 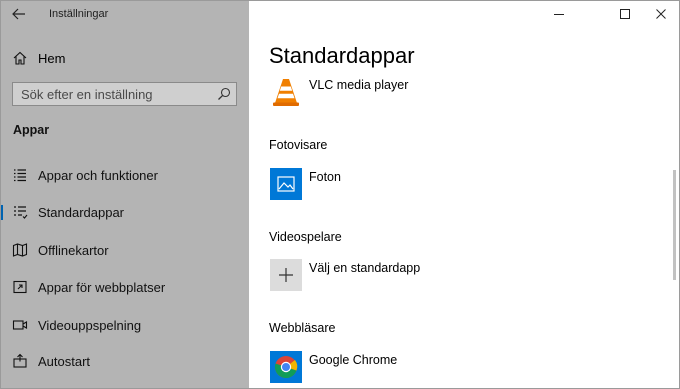 What do you see at coordinates (302, 328) in the screenshot?
I see `category-web-browser: Webbläsare` at bounding box center [302, 328].